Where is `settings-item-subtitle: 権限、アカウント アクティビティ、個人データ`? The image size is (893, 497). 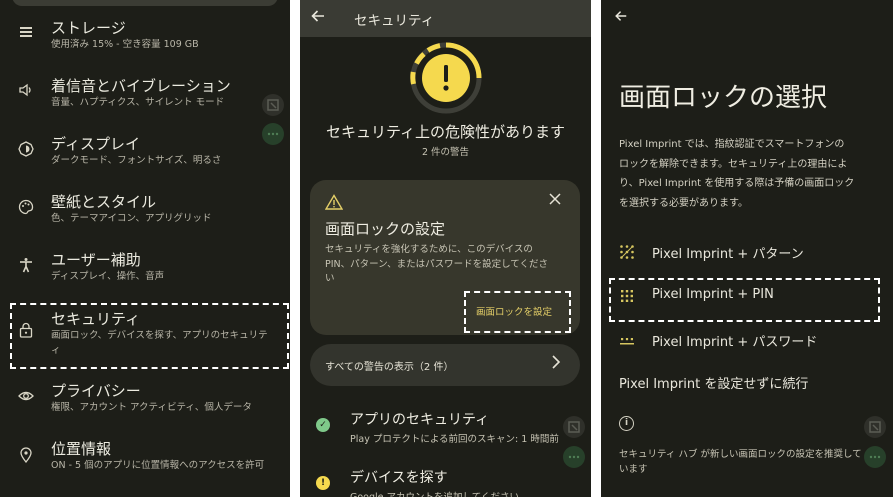
settings-item-subtitle: 権限、アカウント アクティビティ、個人データ is located at coordinates (151, 407).